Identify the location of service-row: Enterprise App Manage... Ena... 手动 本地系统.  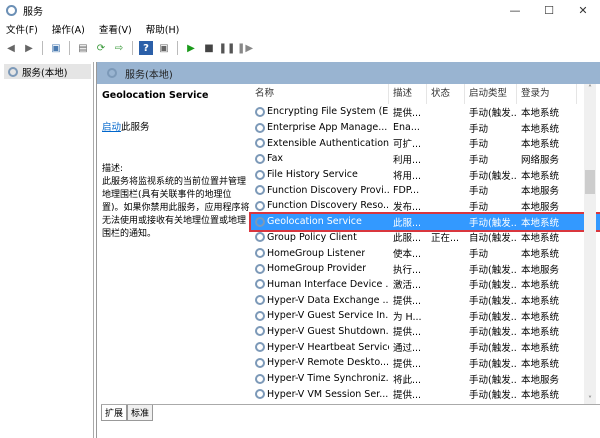
(425, 128).